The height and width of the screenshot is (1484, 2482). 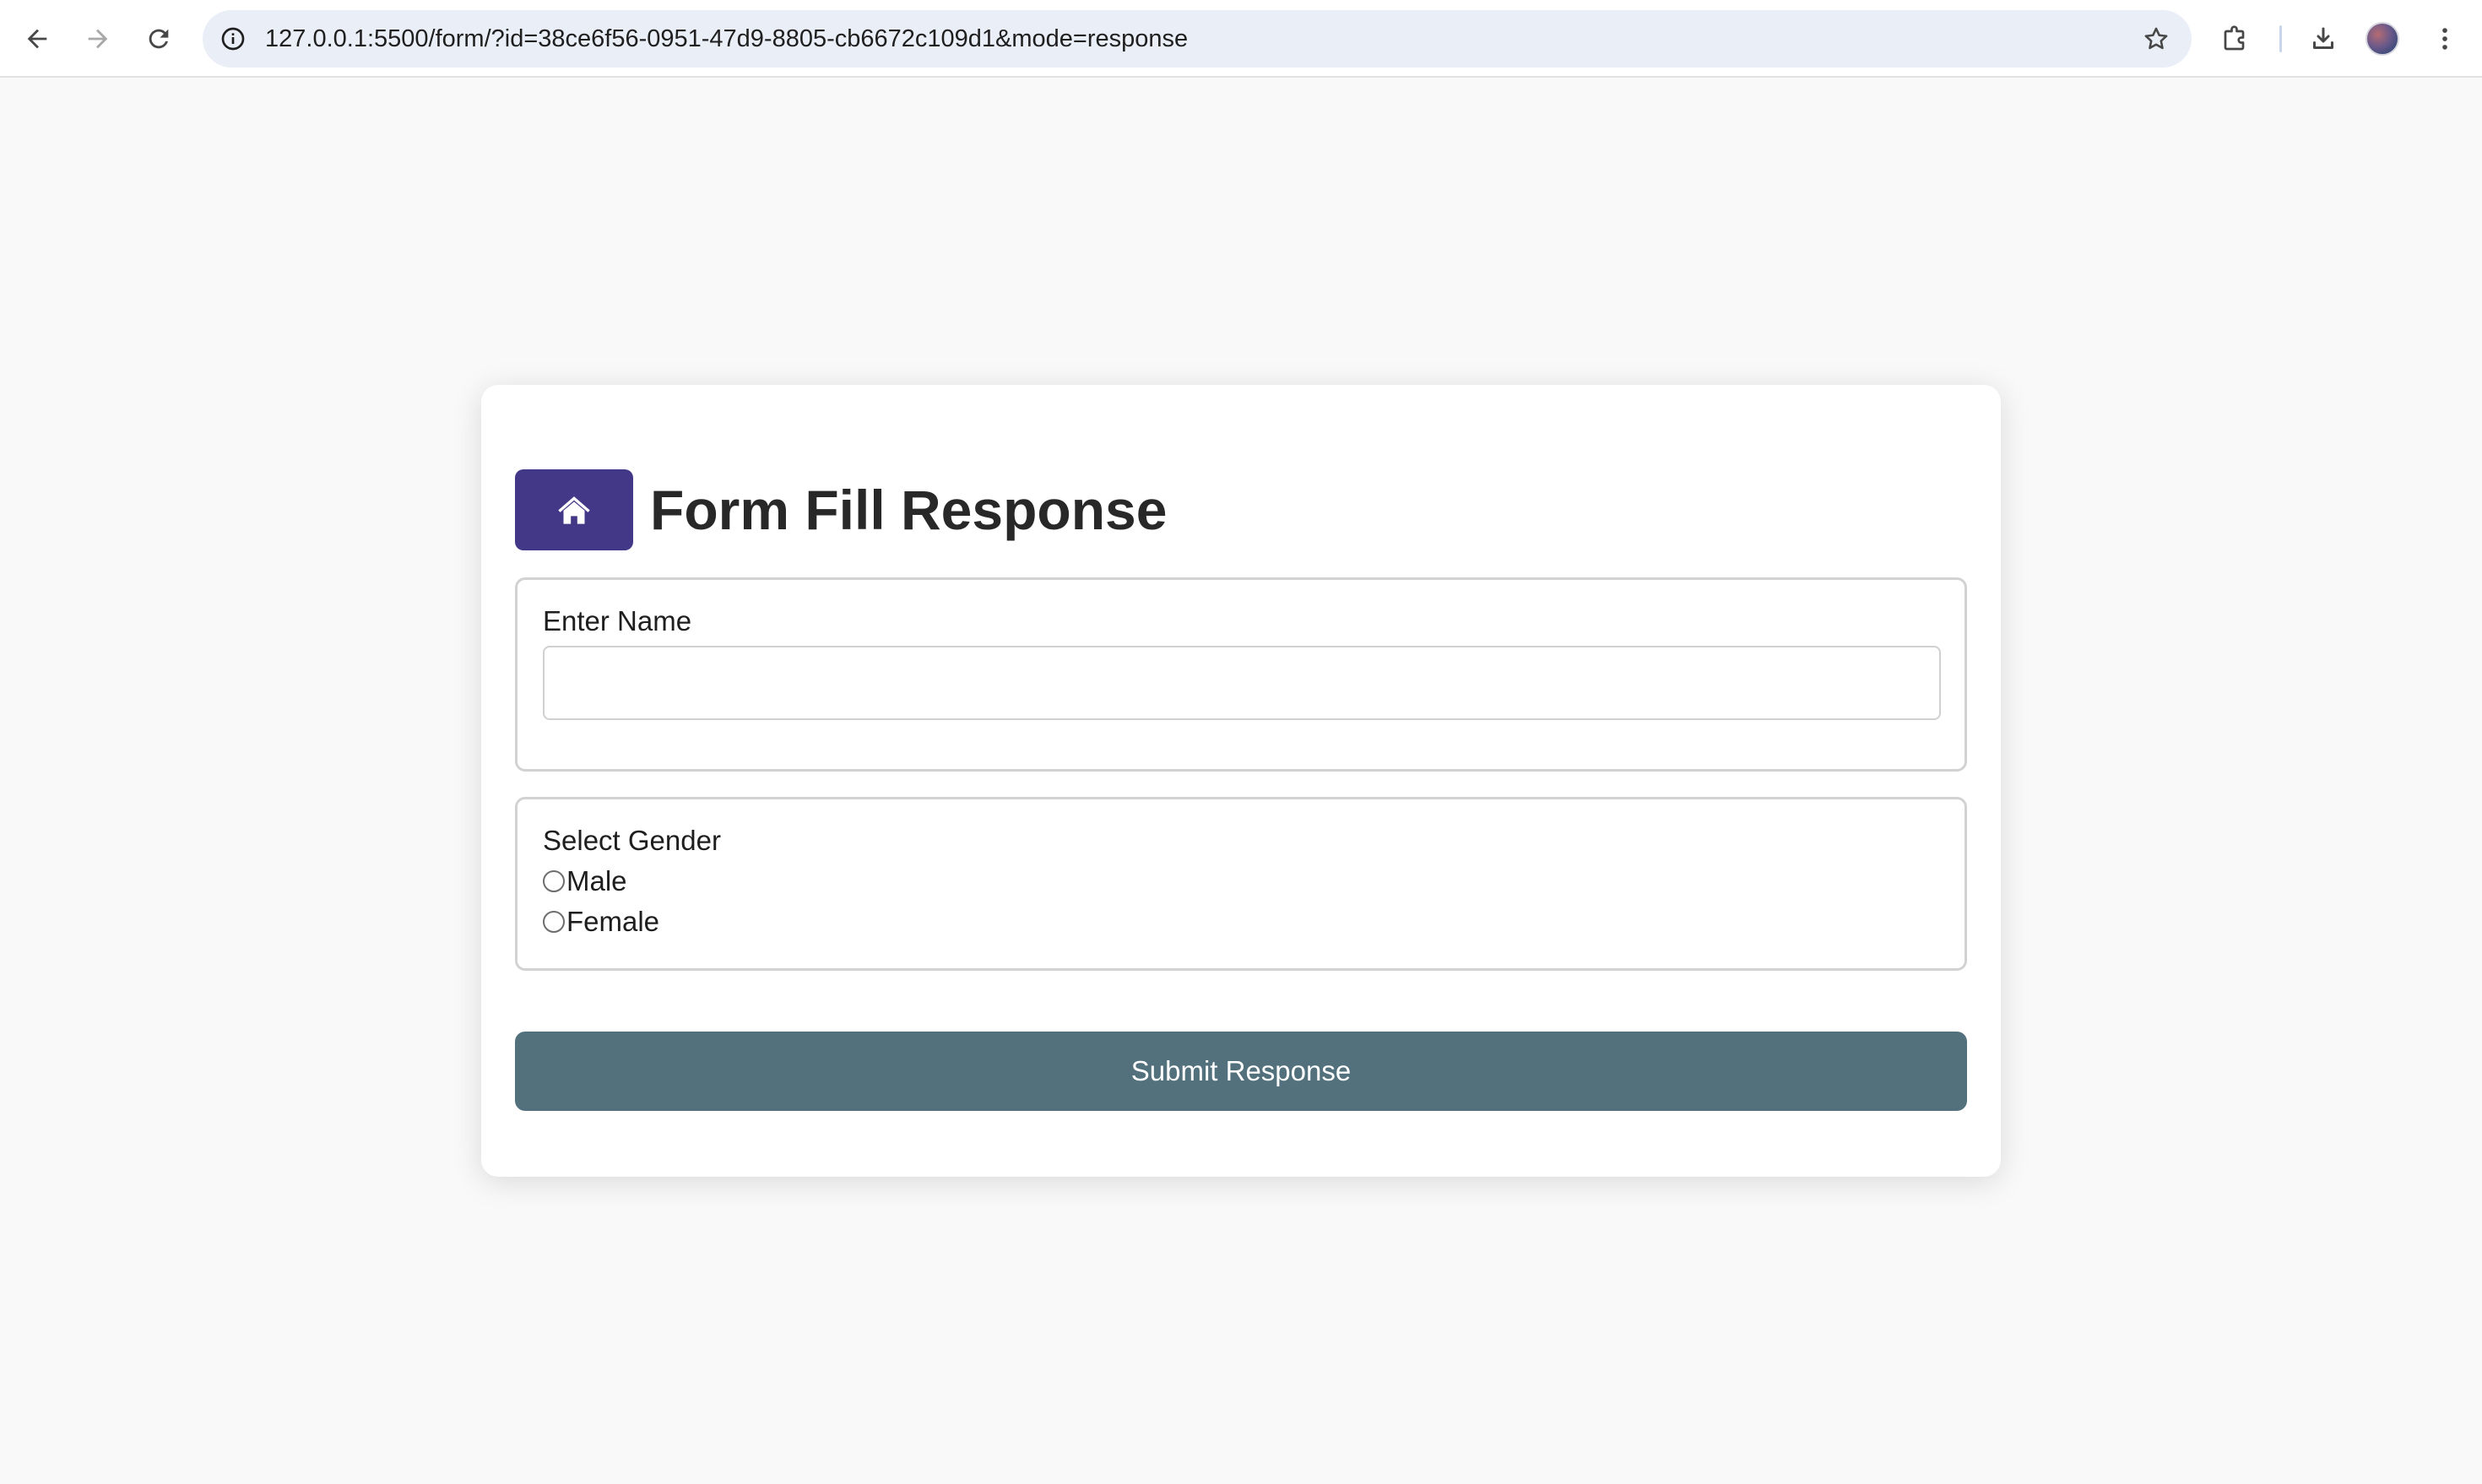 I want to click on download-icon, so click(x=2323, y=38).